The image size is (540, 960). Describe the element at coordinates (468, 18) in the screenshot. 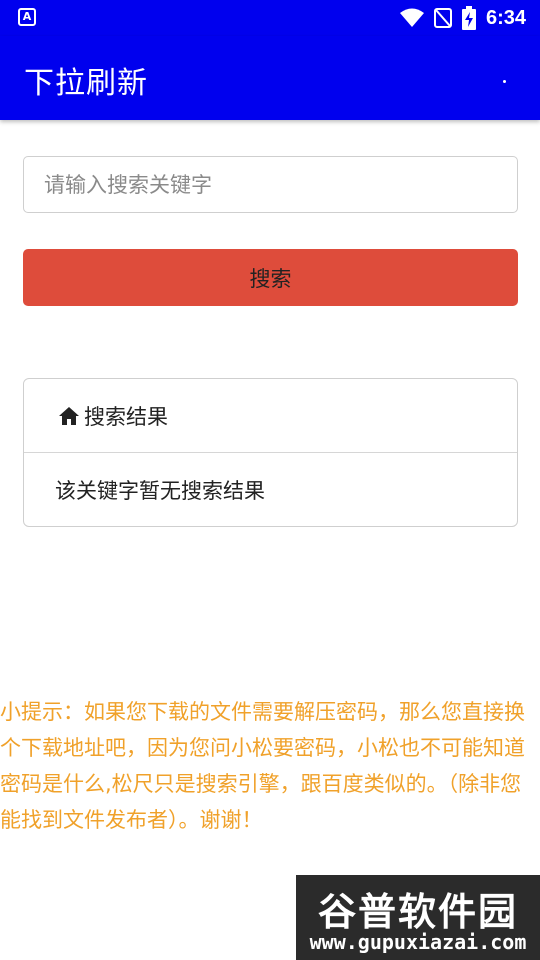

I see `battery-charging-icon` at that location.